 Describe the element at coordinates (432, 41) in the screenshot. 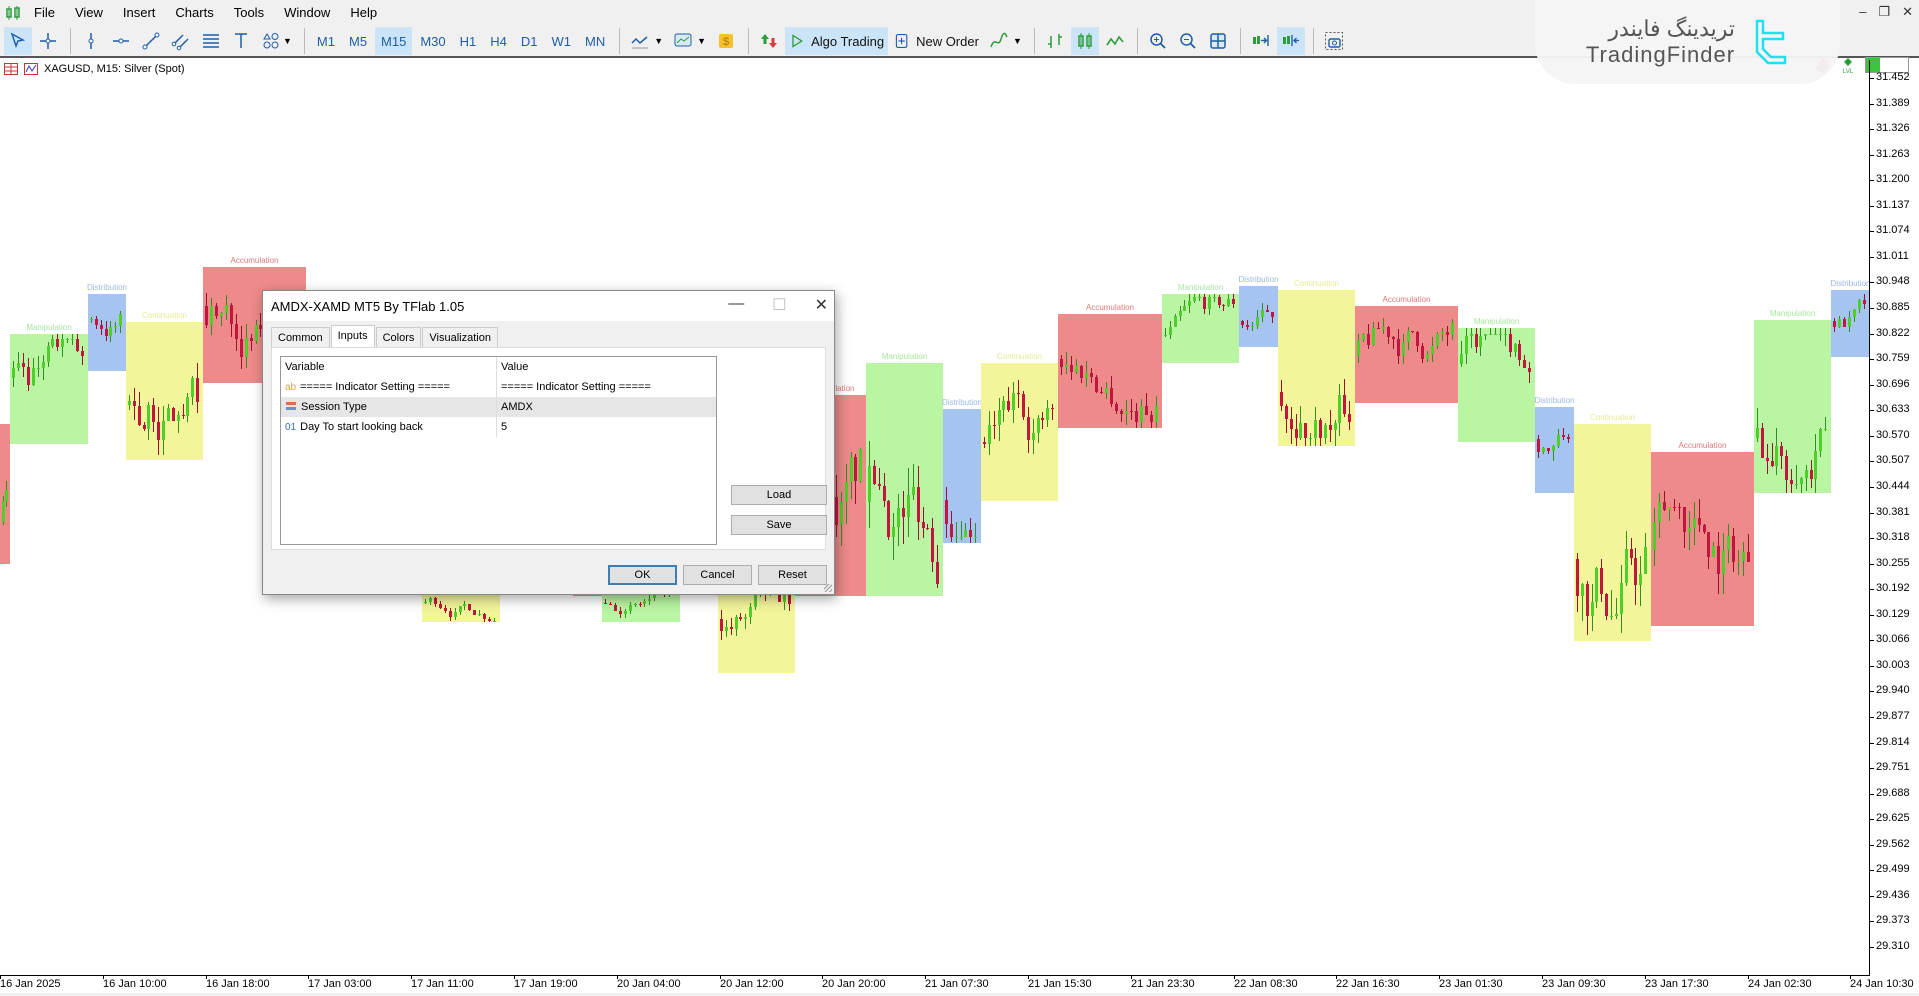

I see `timeframe-m30: M30` at that location.